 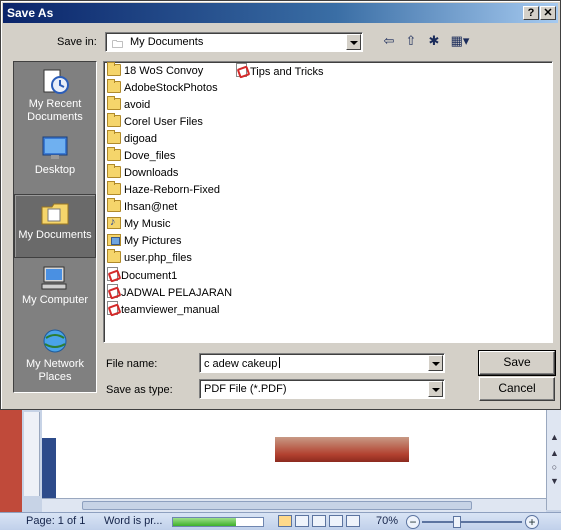 I want to click on file-list-item: JADWAL PELAJARAN, so click(x=169, y=292).